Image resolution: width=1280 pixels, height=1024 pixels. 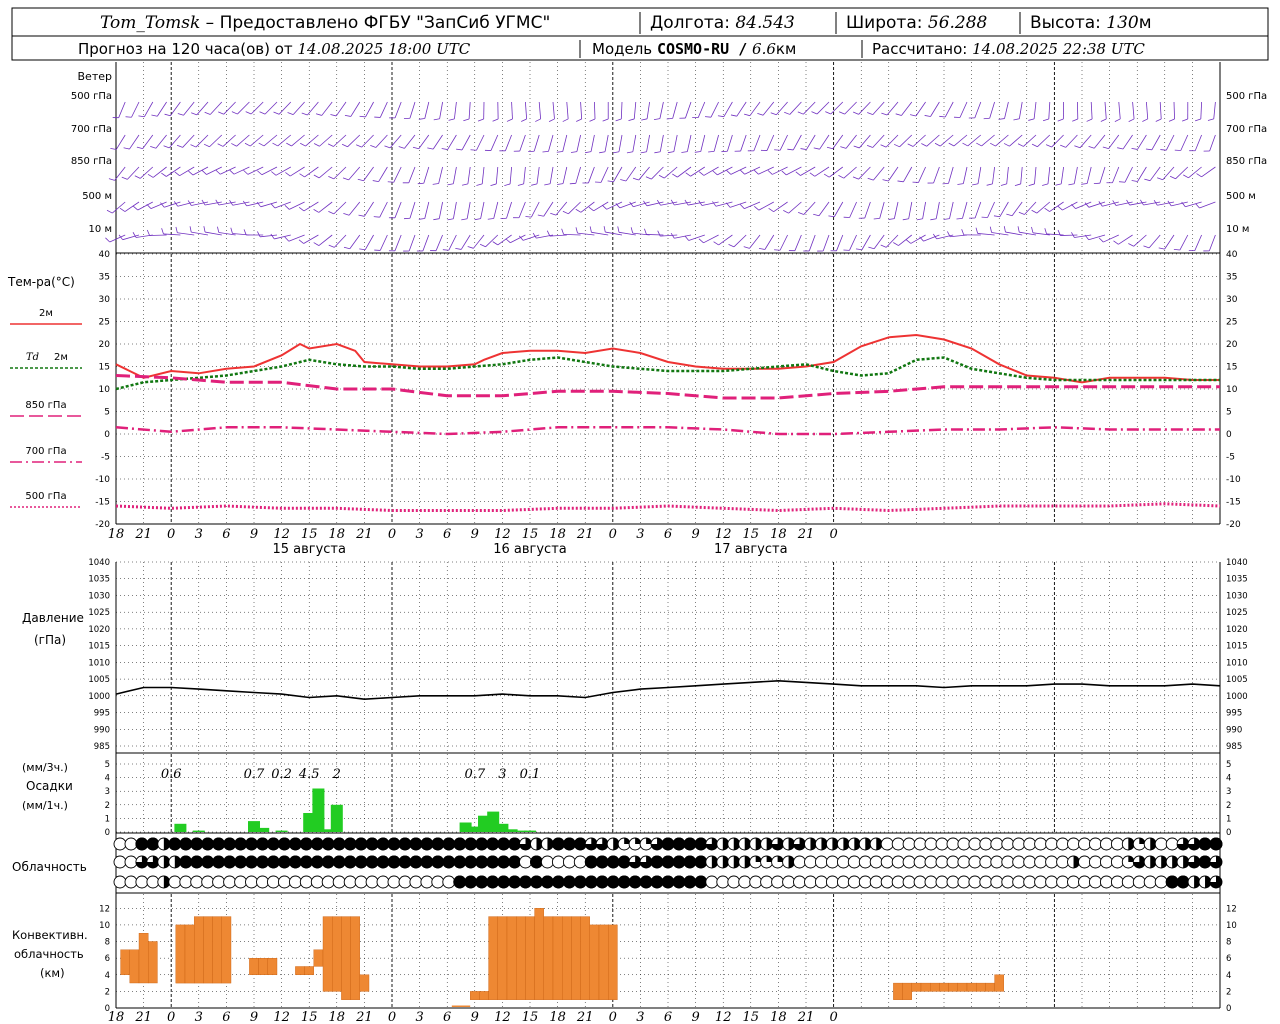 What do you see at coordinates (1228, 833) in the screenshot?
I see `precip-ytick-right: 0` at bounding box center [1228, 833].